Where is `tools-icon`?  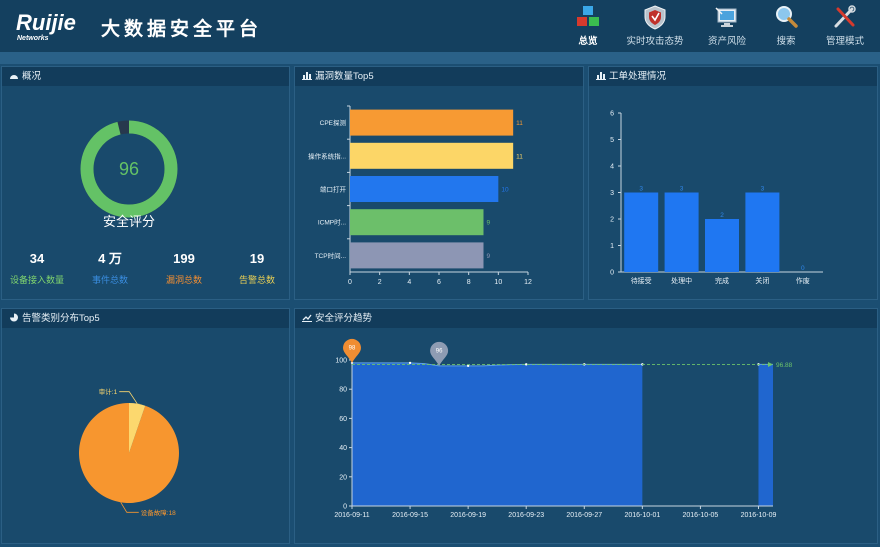 tools-icon is located at coordinates (845, 16).